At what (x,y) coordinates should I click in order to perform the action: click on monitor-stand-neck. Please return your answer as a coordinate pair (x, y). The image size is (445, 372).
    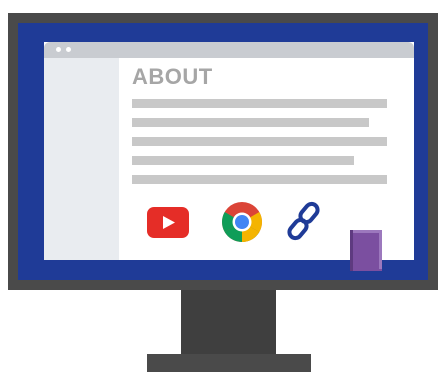
    Looking at the image, I should click on (228, 323).